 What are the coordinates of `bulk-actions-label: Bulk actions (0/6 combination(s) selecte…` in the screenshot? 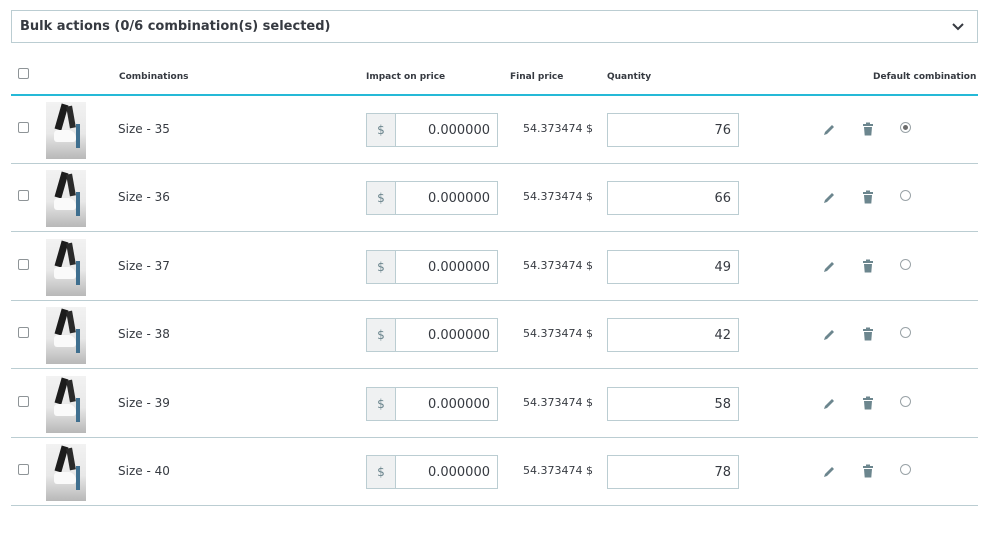 It's located at (175, 26).